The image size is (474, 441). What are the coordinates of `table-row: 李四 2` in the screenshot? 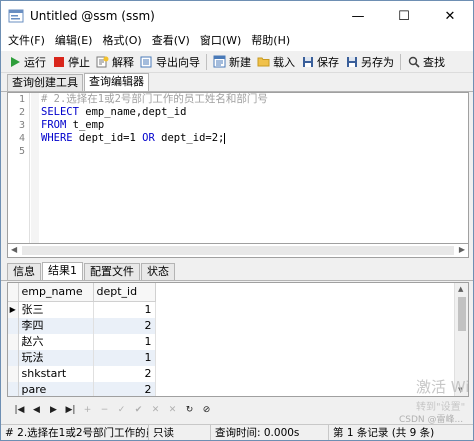 It's located at (82, 325).